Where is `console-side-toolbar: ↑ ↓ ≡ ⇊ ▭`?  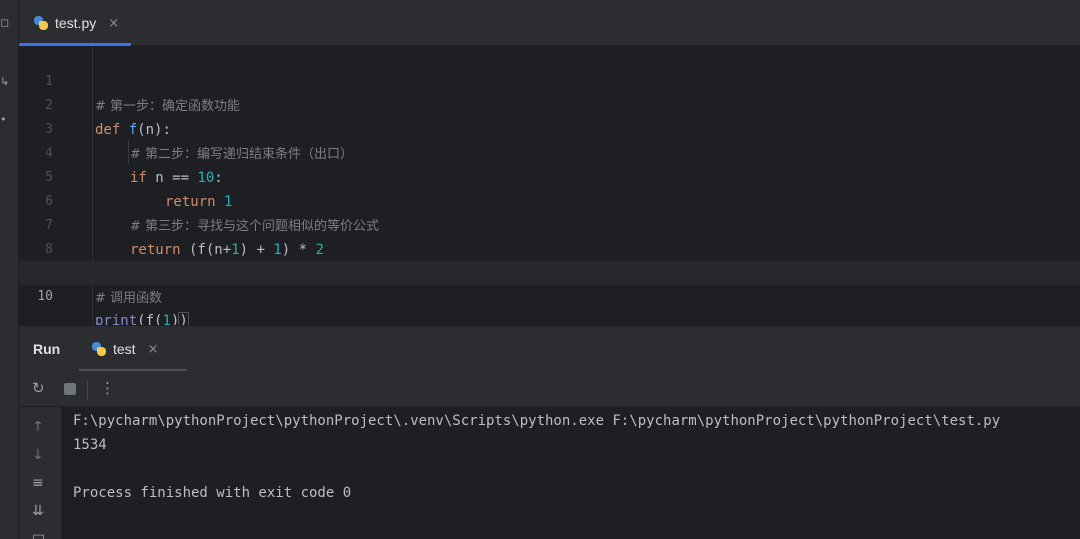
console-side-toolbar: ↑ ↓ ≡ ⇊ ▭ is located at coordinates (40, 473).